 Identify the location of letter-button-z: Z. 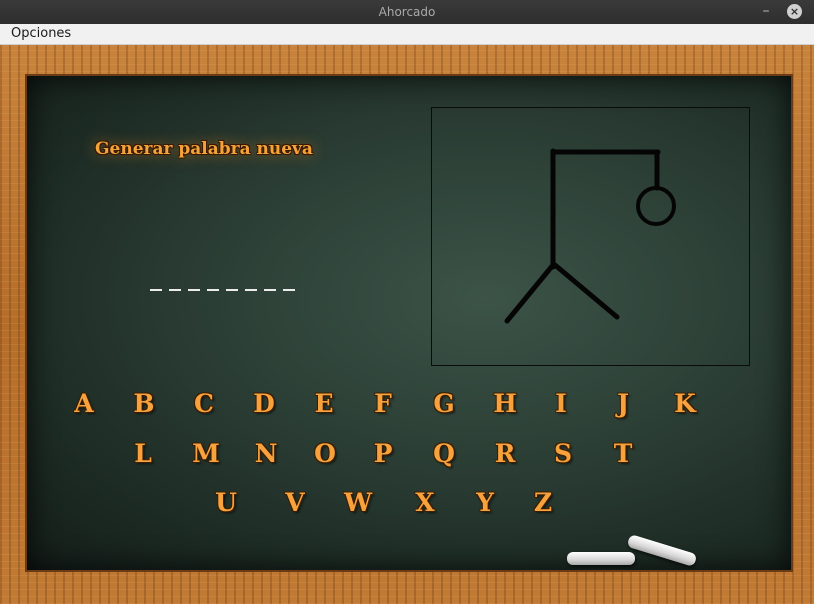
(543, 503).